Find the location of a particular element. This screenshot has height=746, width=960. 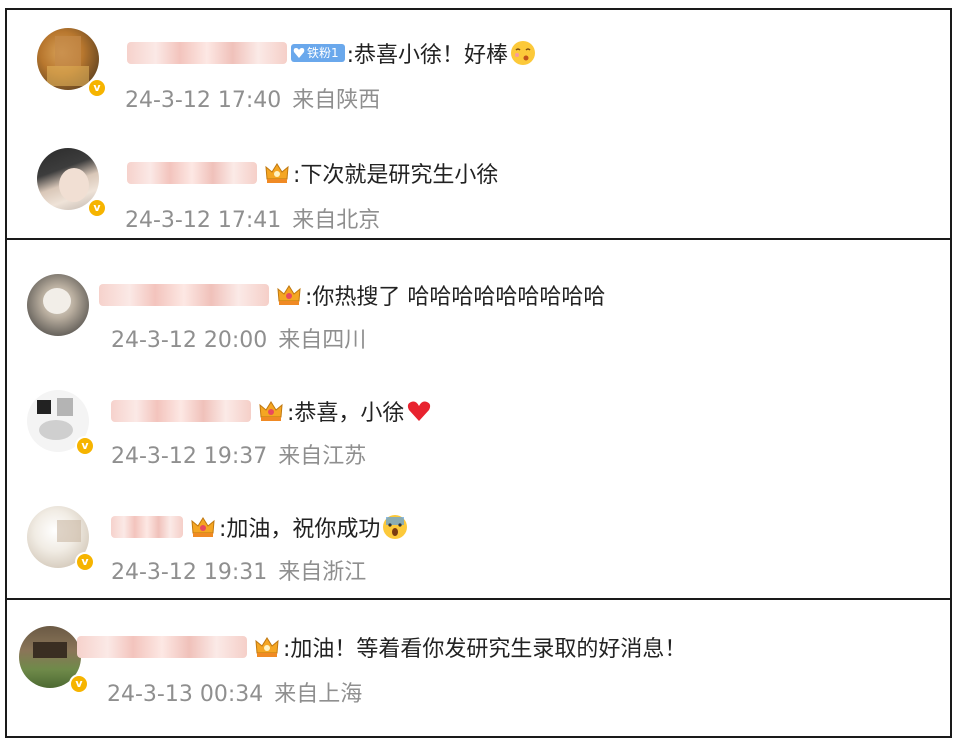

avatar is located at coordinates (58, 305).